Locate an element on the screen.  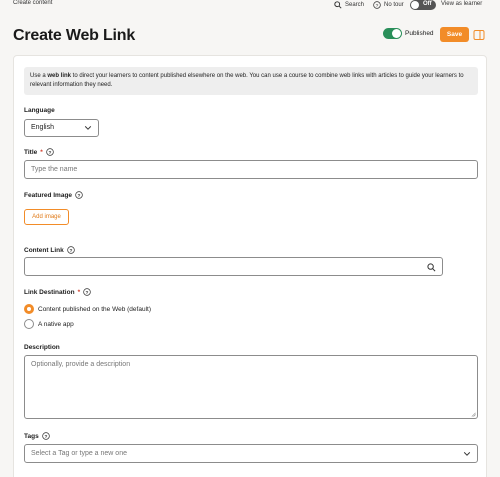
radio-label: A native app is located at coordinates (56, 324).